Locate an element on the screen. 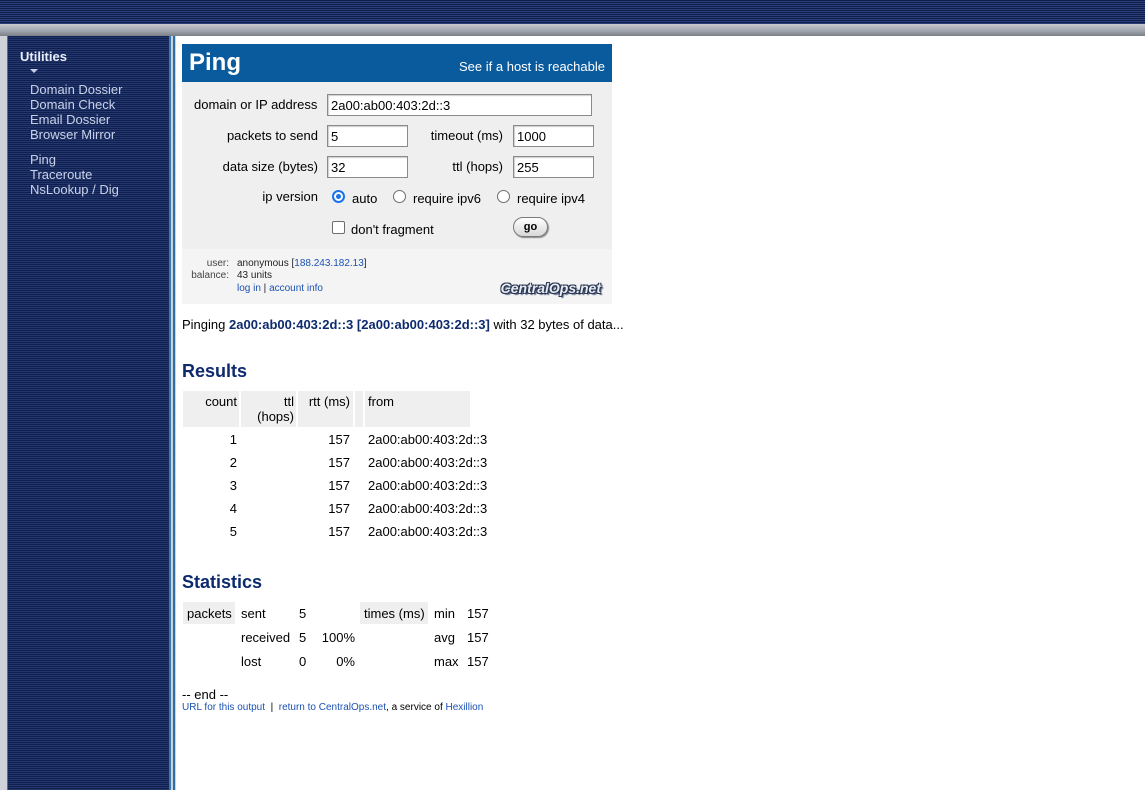  stat-packets-header: packets is located at coordinates (209, 613).